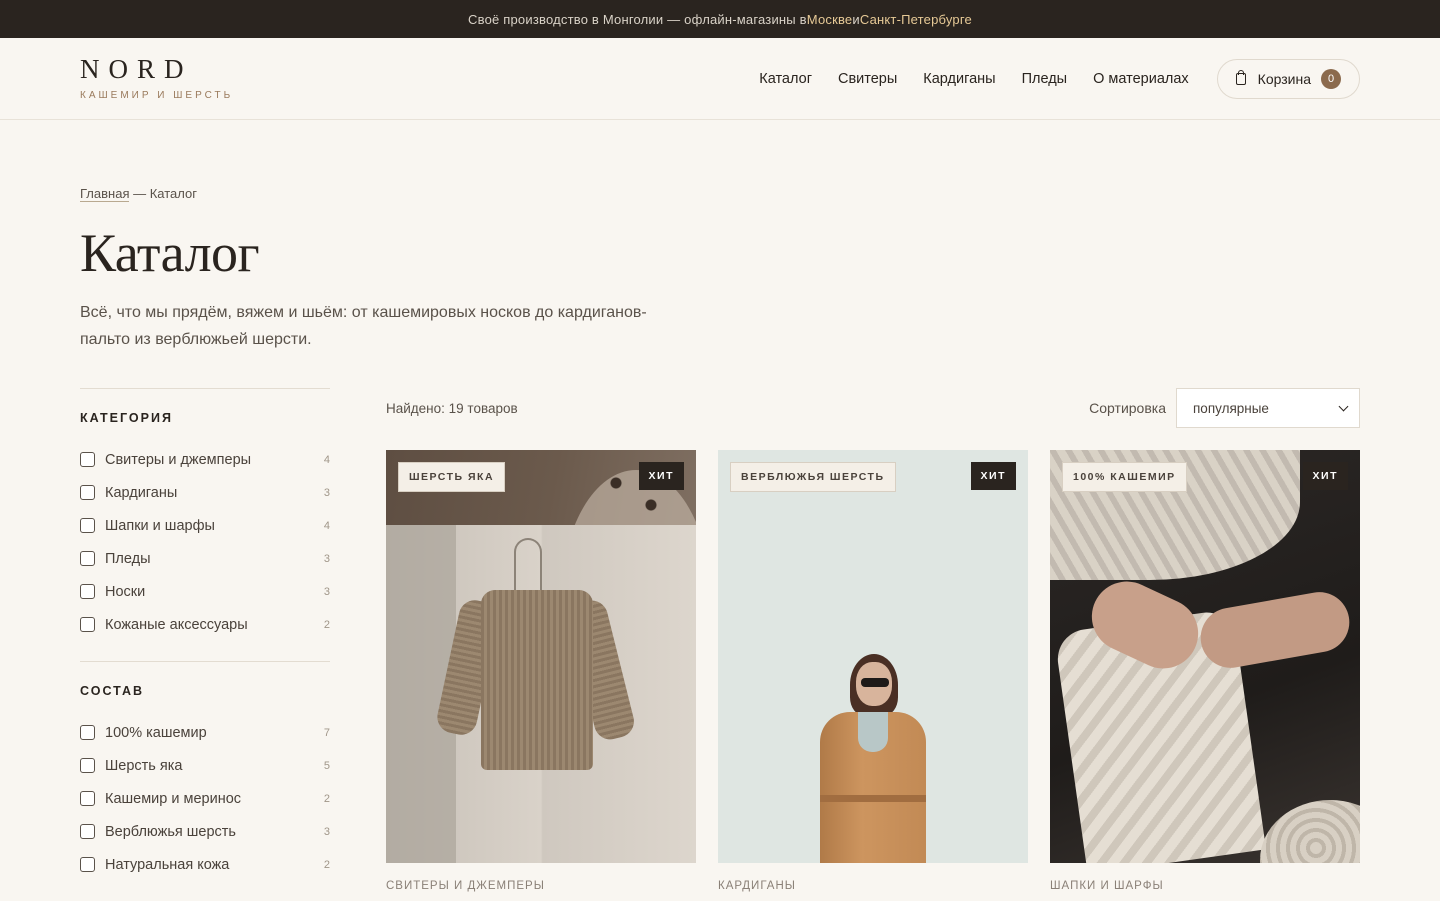 The width and height of the screenshot is (1440, 901). What do you see at coordinates (170, 253) in the screenshot?
I see `page-title: Каталог` at bounding box center [170, 253].